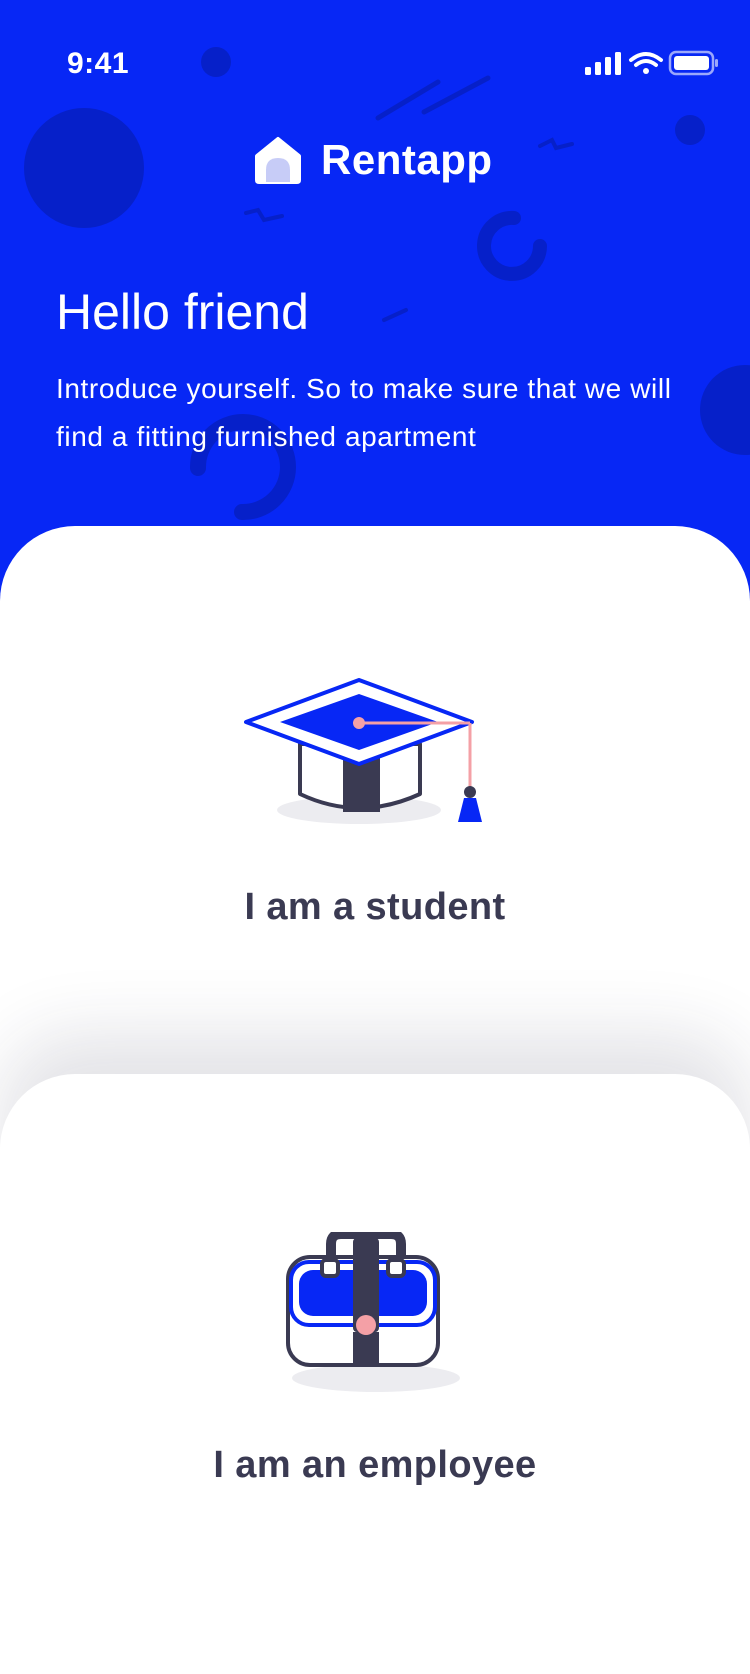  What do you see at coordinates (278, 160) in the screenshot?
I see `house-icon` at bounding box center [278, 160].